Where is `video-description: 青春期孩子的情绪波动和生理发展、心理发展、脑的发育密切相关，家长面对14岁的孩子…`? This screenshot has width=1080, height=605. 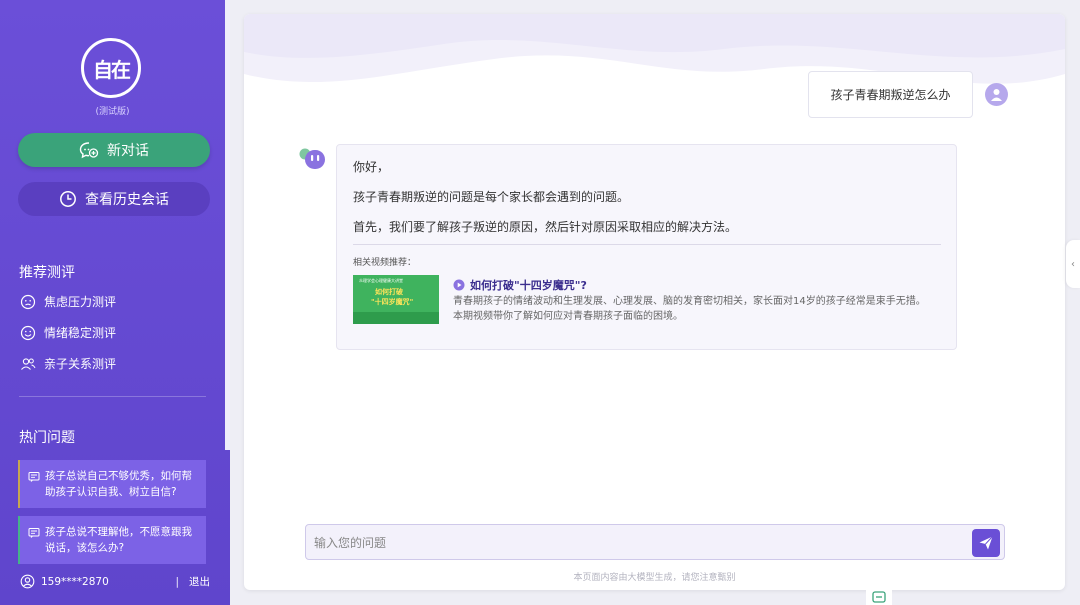 video-description: 青春期孩子的情绪波动和生理发展、心理发展、脑的发育密切相关，家长面对14岁的孩子… is located at coordinates (689, 309).